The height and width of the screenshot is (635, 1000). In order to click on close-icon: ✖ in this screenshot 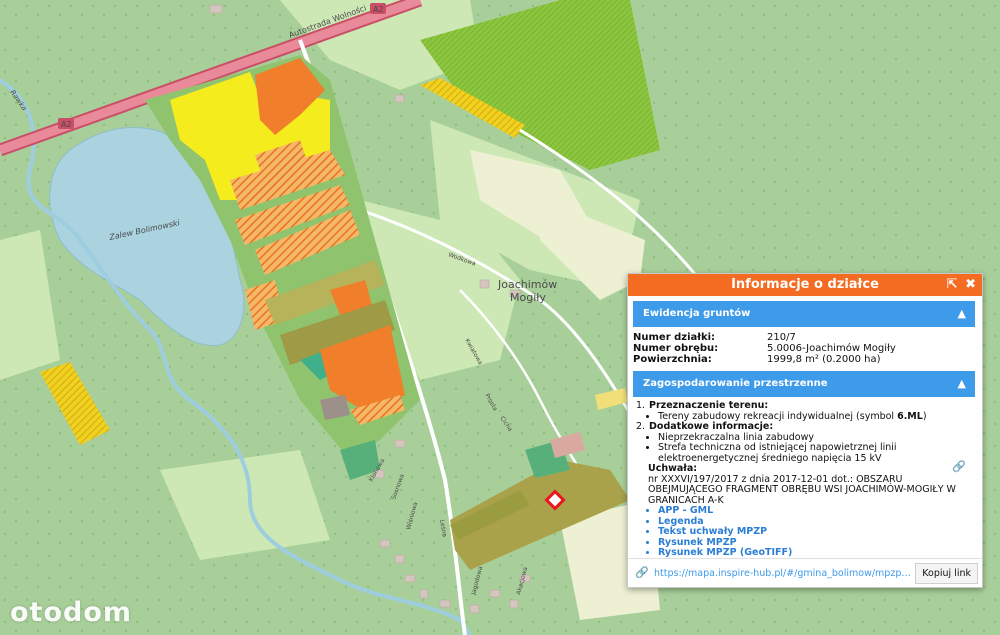, I will do `click(970, 284)`.